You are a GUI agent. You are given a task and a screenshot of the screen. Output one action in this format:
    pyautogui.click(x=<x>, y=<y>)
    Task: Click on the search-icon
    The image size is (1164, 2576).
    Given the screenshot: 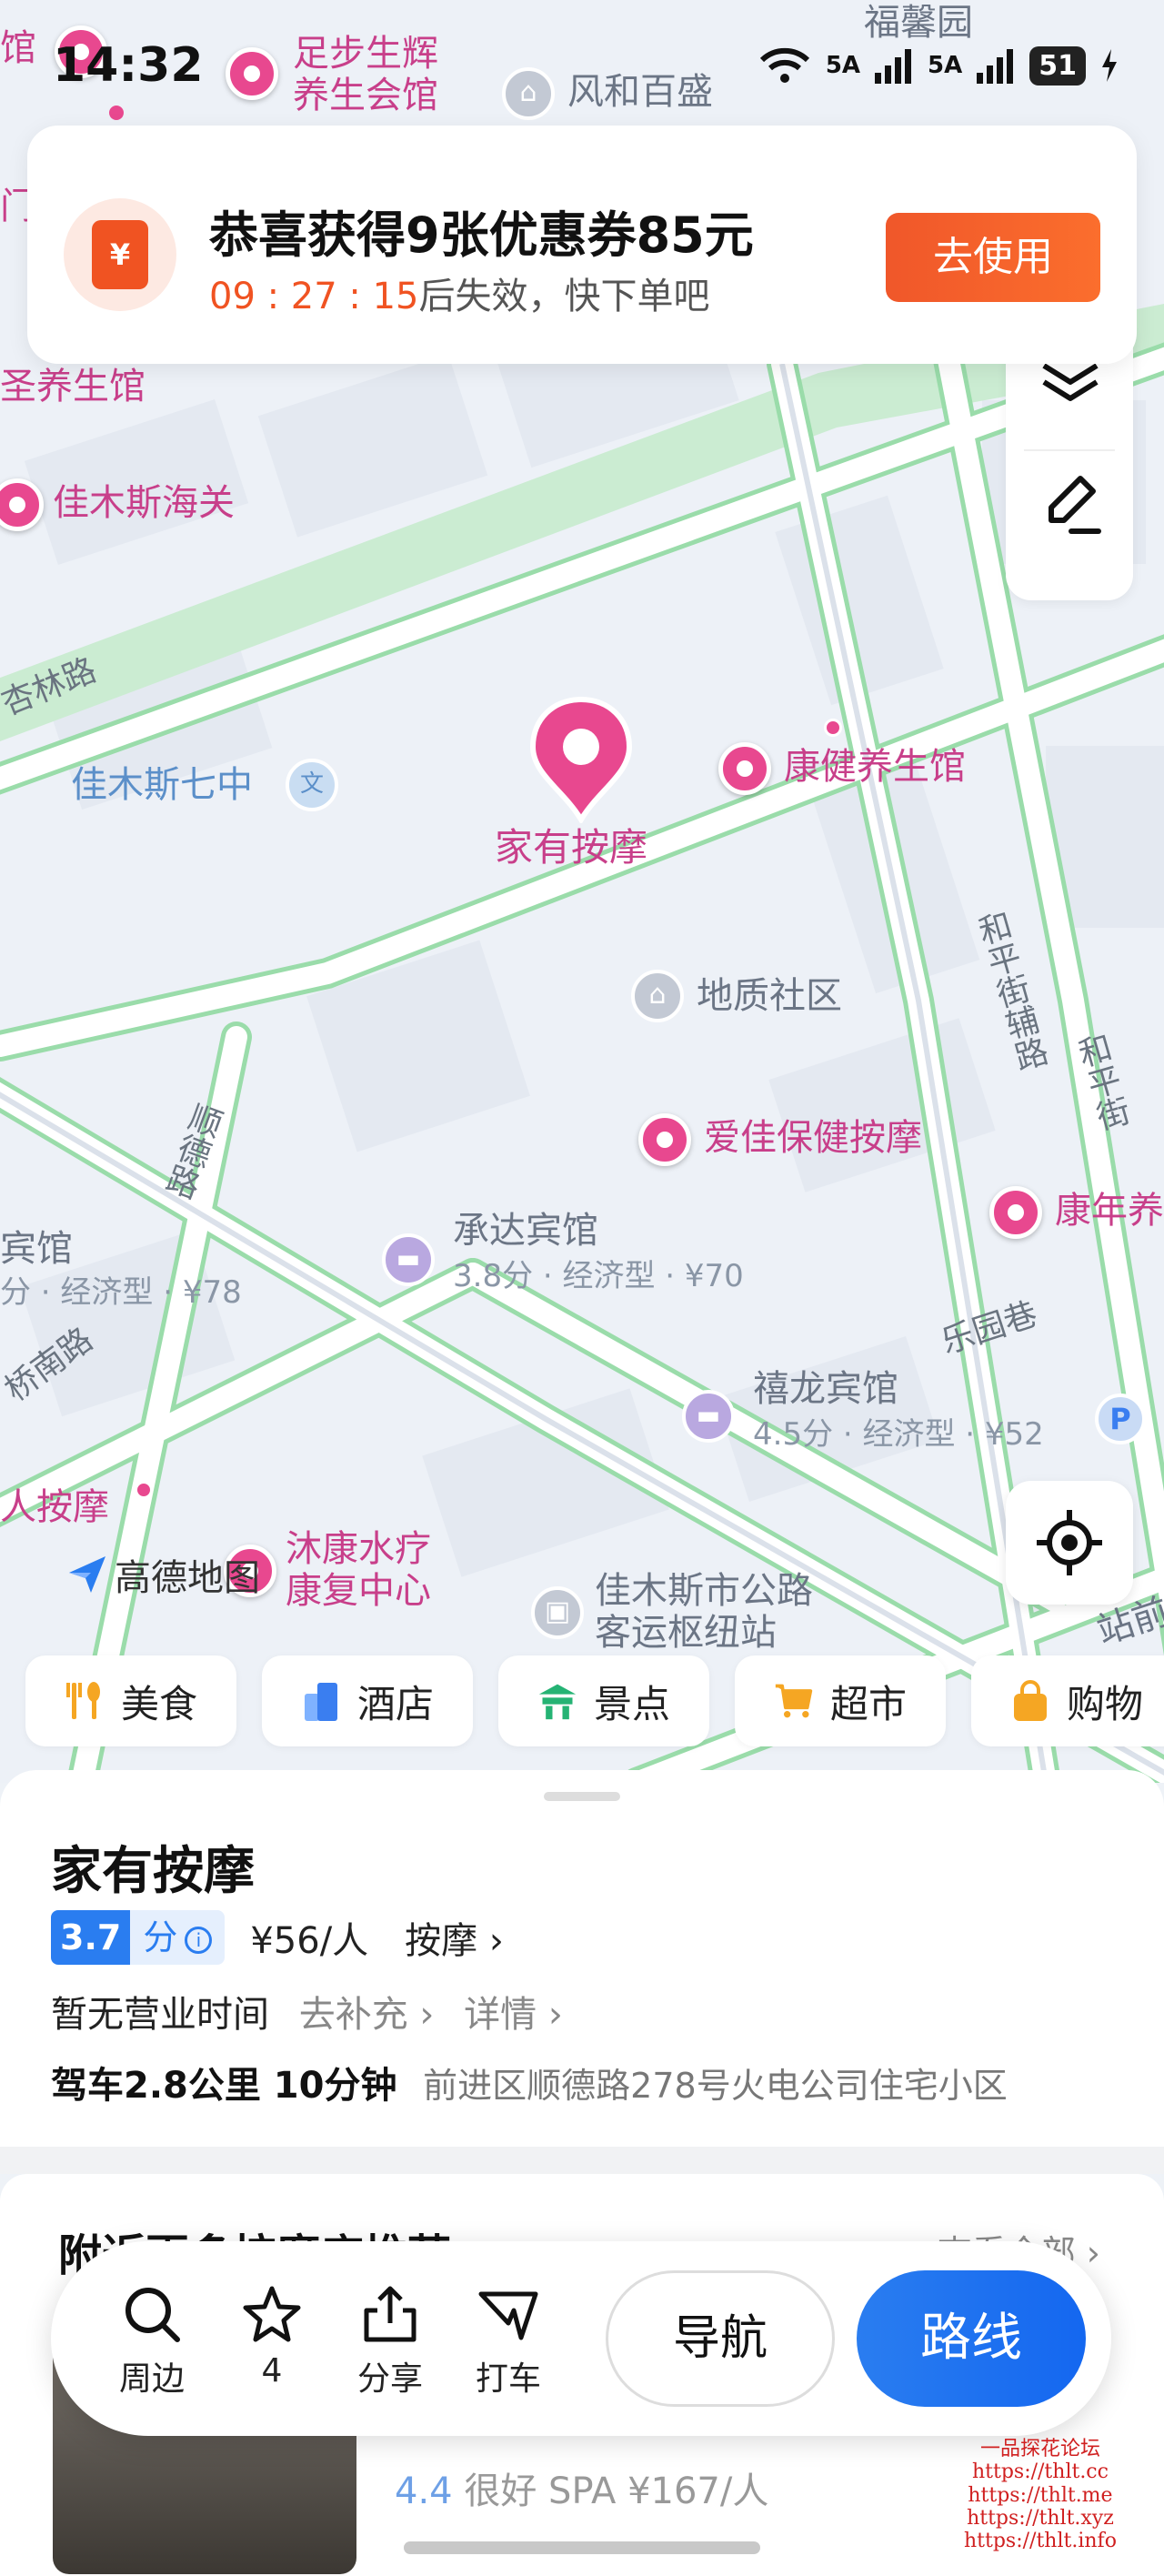 What is the action you would take?
    pyautogui.click(x=152, y=2315)
    